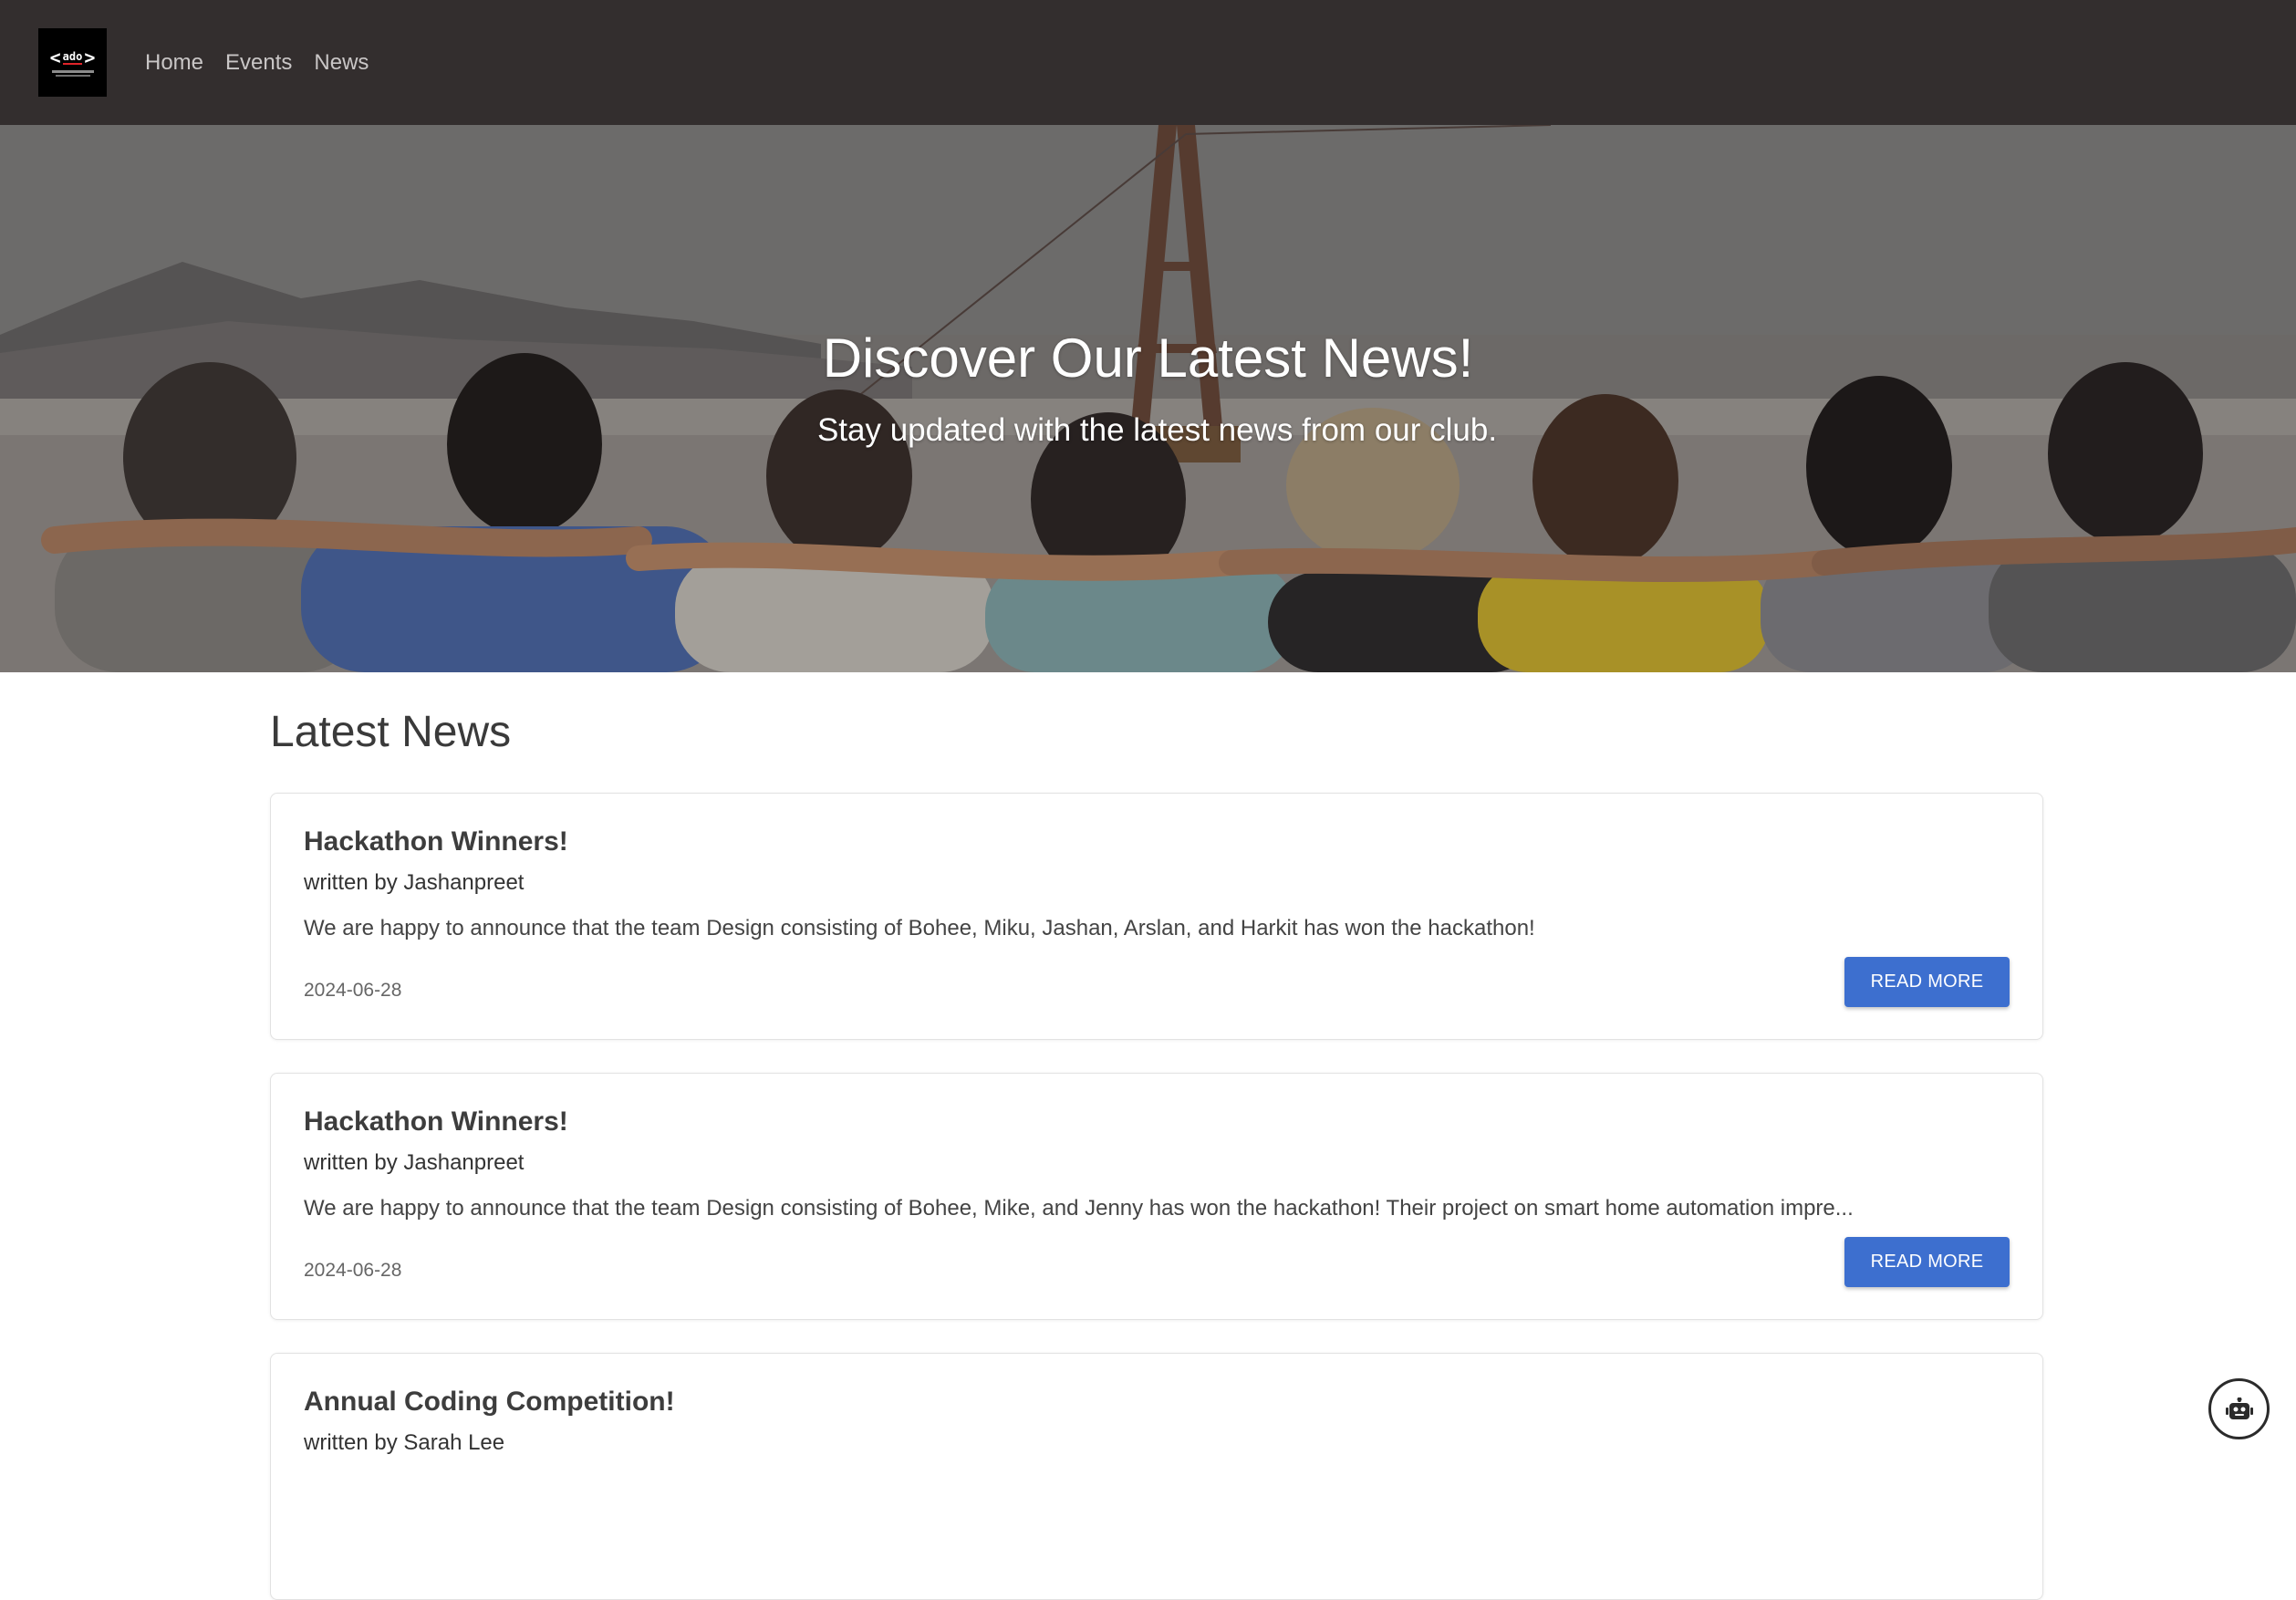  I want to click on nav-link-news: News, so click(341, 63).